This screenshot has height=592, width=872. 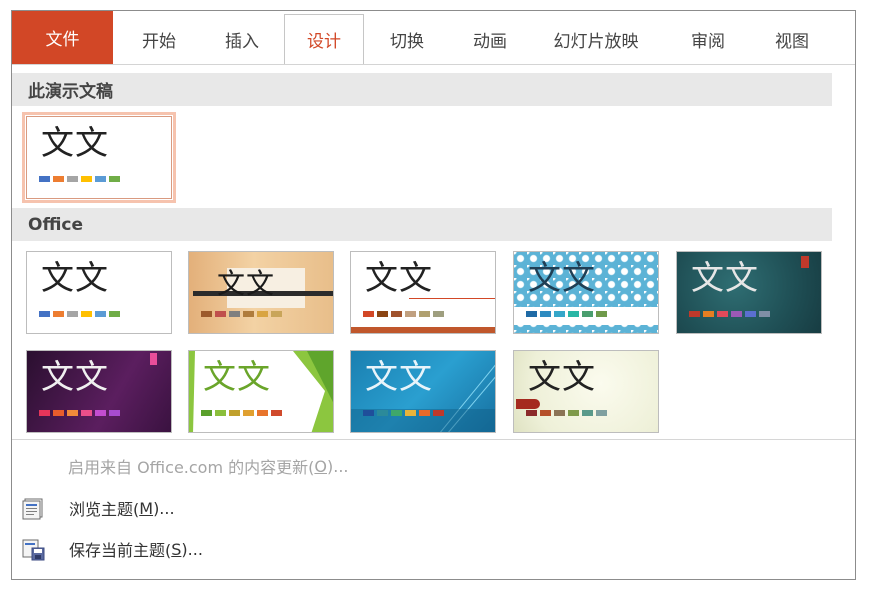 I want to click on tab-slideshow: 幻灯片放映, so click(x=596, y=39).